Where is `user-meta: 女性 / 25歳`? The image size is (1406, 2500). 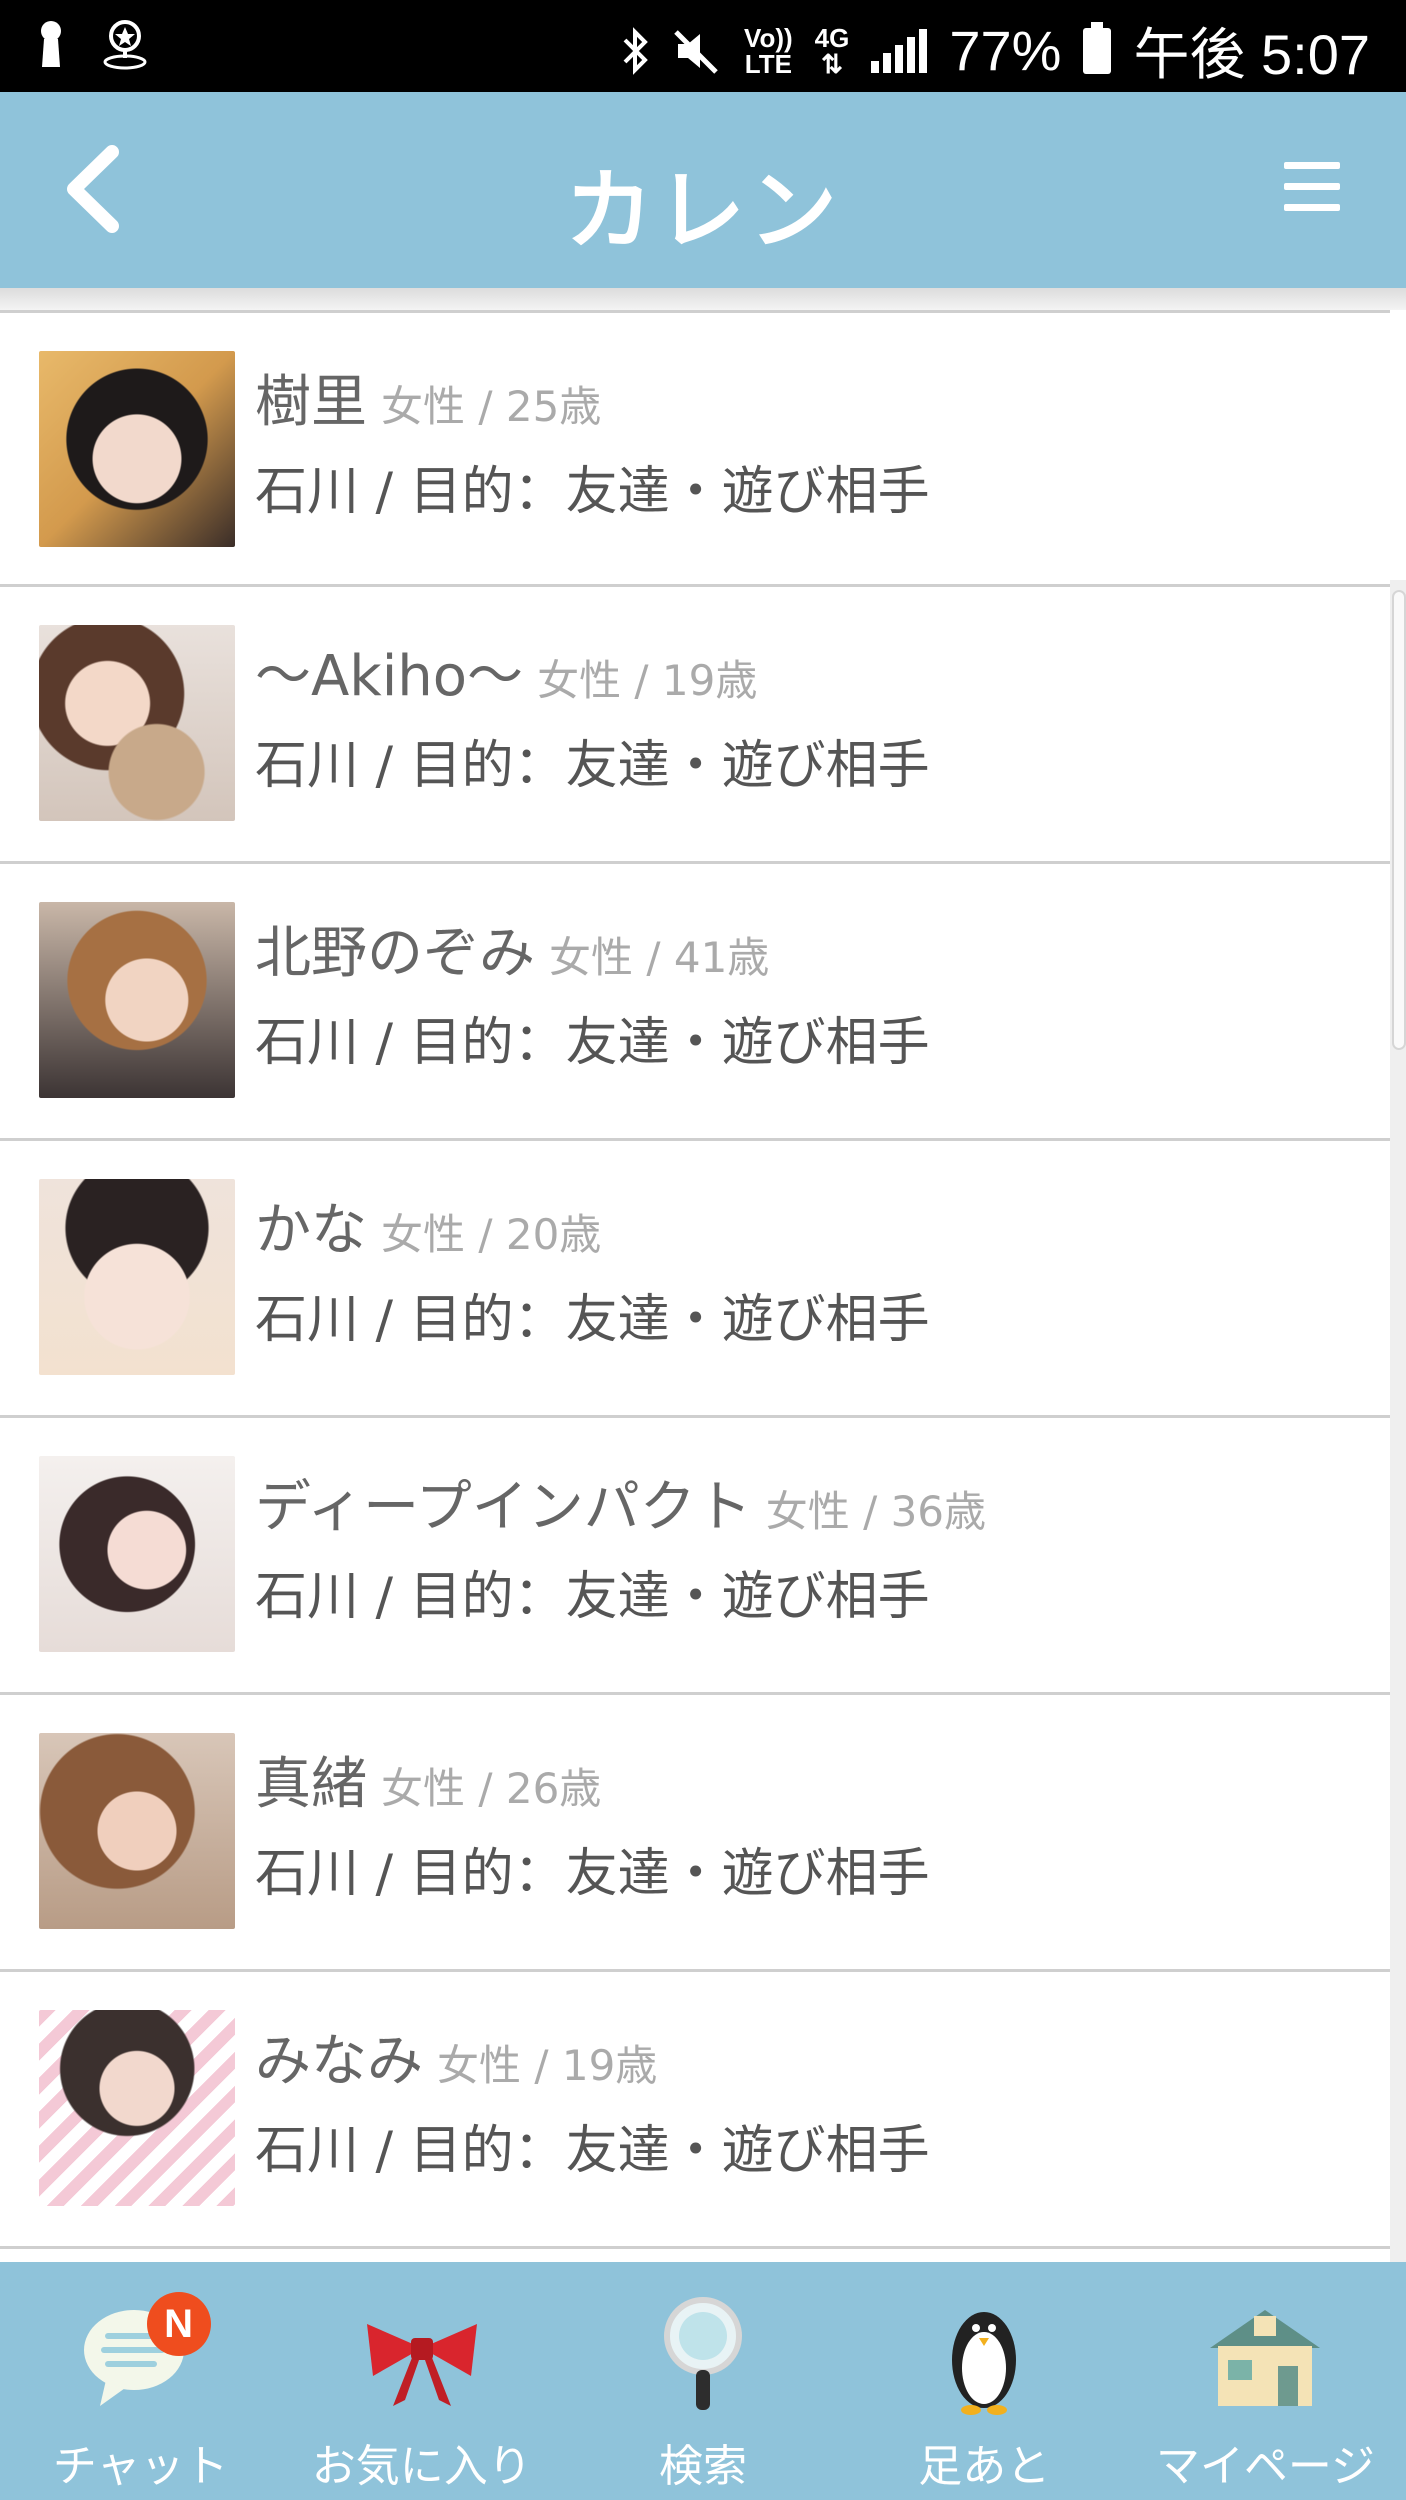 user-meta: 女性 / 25歳 is located at coordinates (491, 406).